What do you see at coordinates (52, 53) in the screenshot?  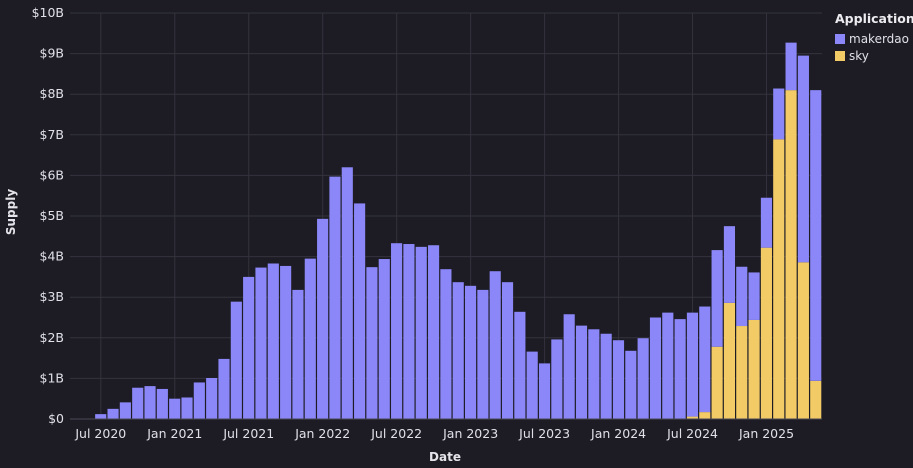 I see `y-tick-label: $9B` at bounding box center [52, 53].